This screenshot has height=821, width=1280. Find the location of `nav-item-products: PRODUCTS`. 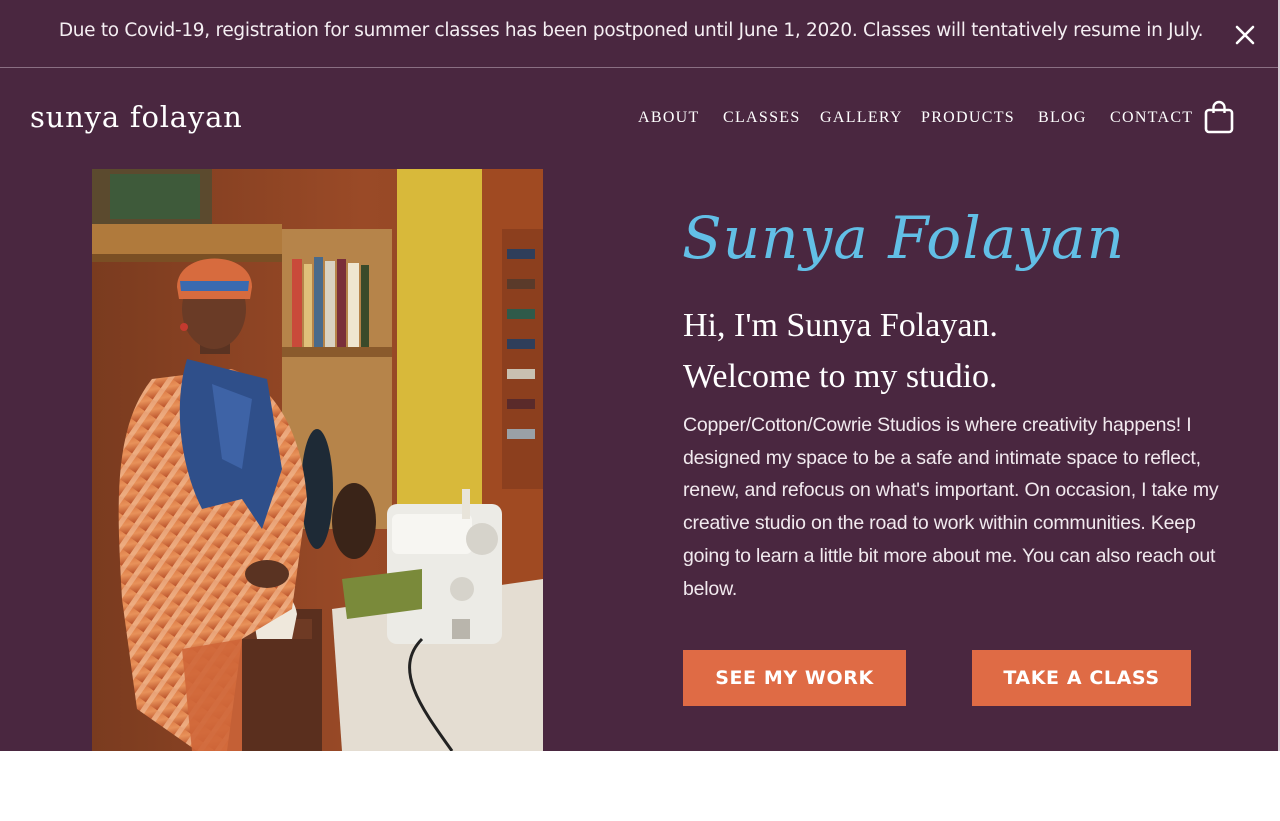

nav-item-products: PRODUCTS is located at coordinates (968, 118).